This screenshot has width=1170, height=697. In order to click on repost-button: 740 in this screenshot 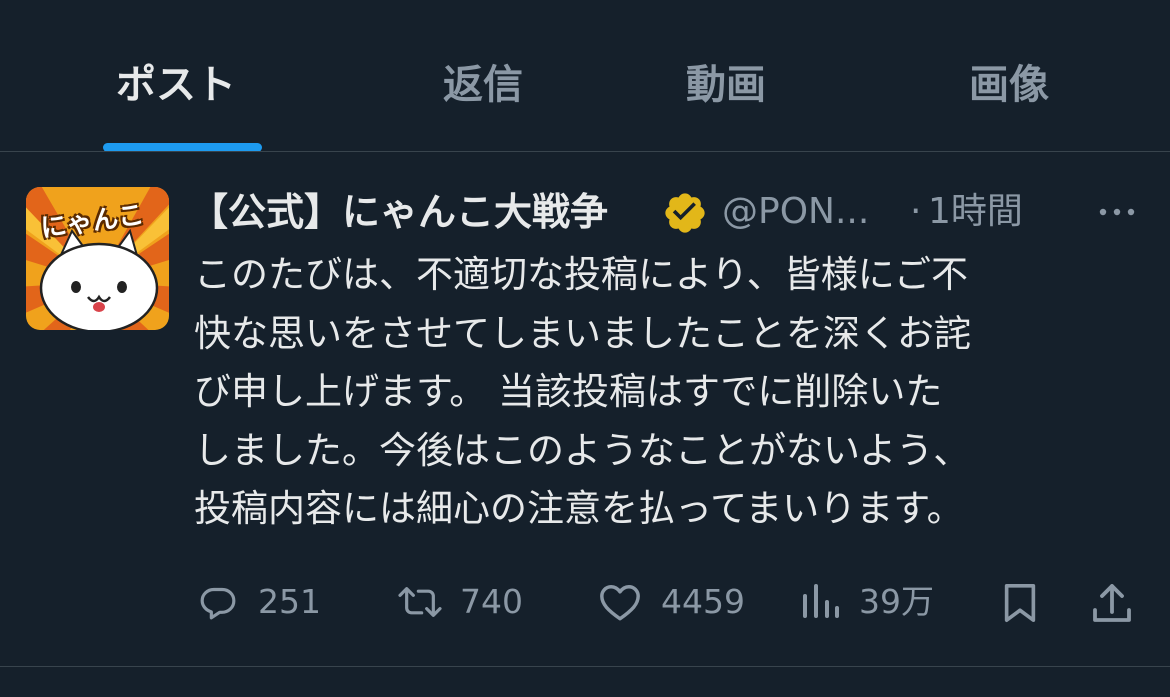, I will do `click(463, 602)`.